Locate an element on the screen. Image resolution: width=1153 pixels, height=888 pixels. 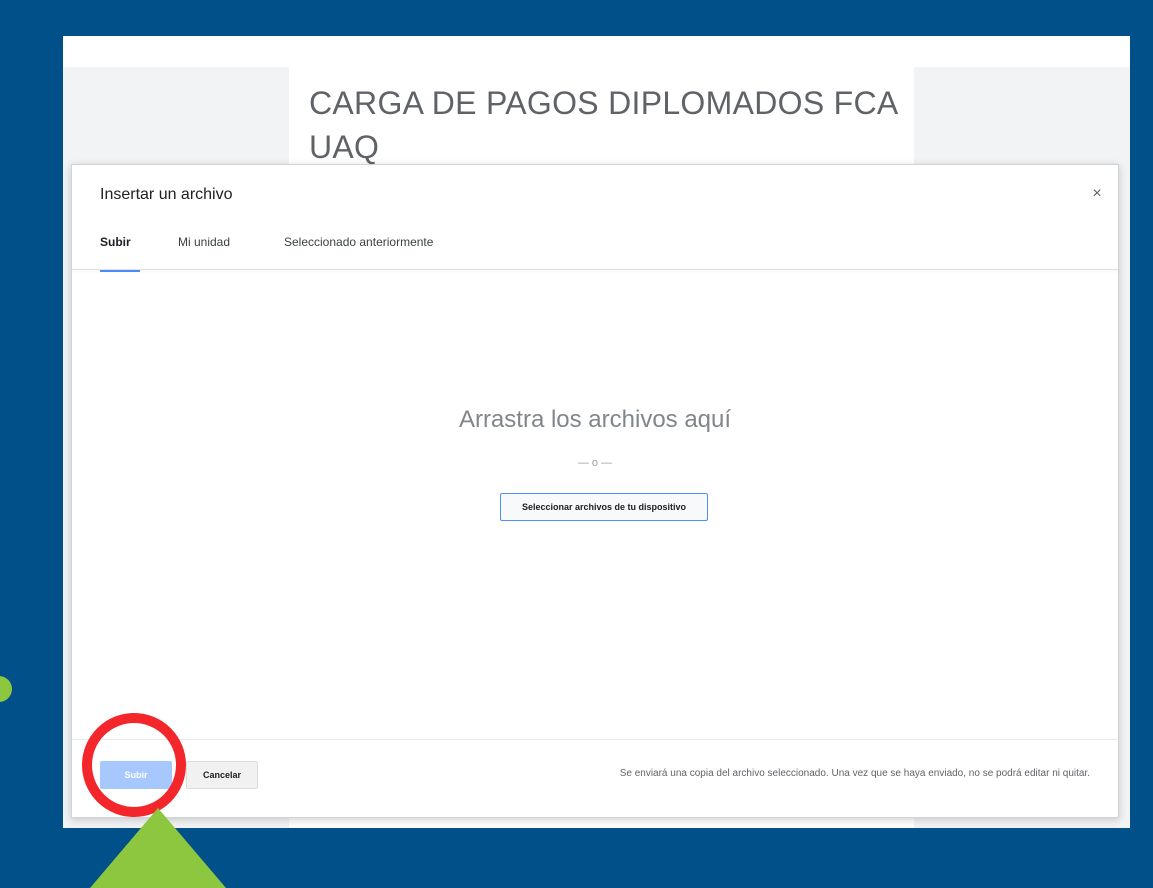
dialog-title: Insertar un archivo is located at coordinates (166, 194).